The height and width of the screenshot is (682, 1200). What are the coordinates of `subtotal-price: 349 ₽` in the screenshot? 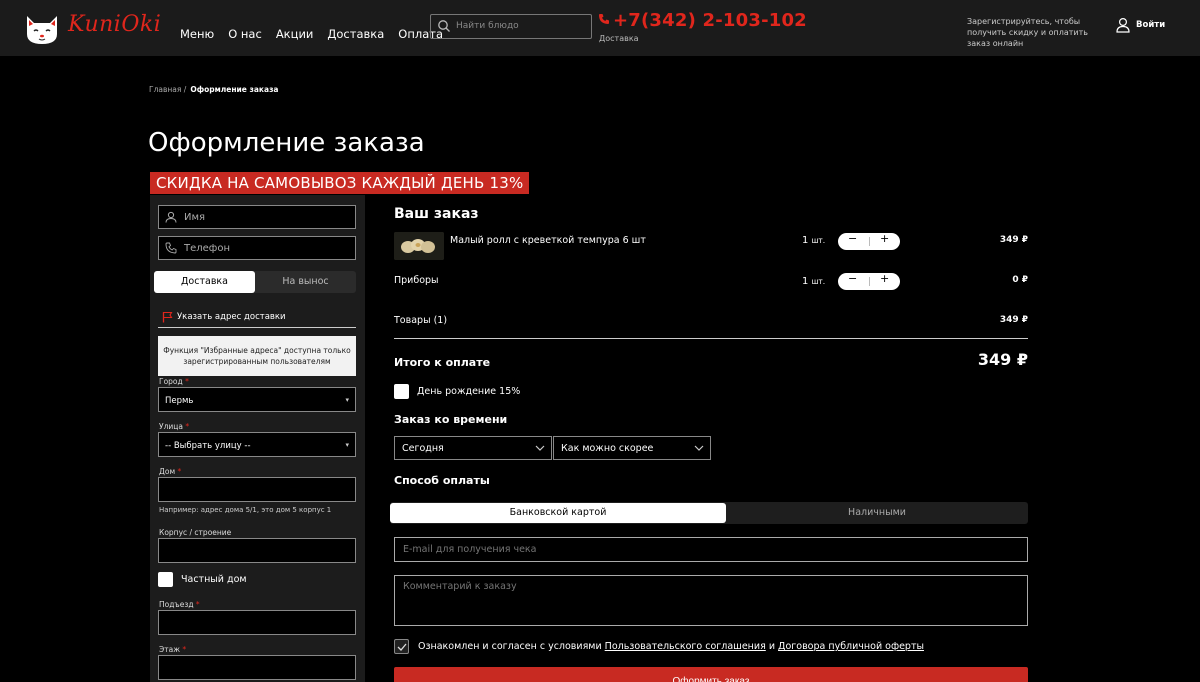 It's located at (1013, 320).